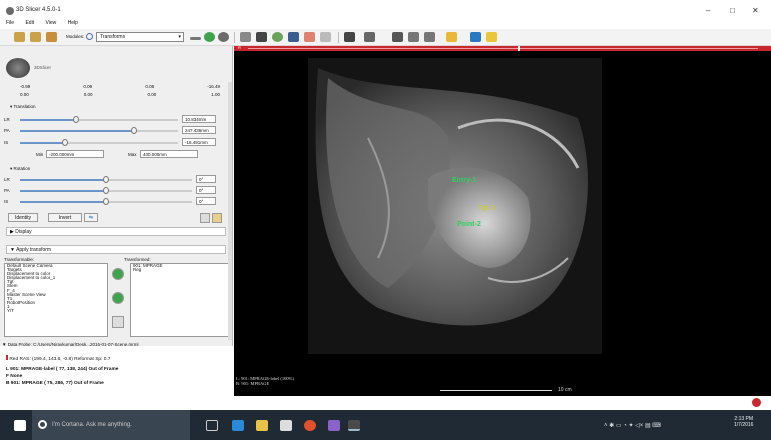 This screenshot has height=440, width=771. Describe the element at coordinates (230, 211) in the screenshot. I see `panel-scrollbar` at that location.